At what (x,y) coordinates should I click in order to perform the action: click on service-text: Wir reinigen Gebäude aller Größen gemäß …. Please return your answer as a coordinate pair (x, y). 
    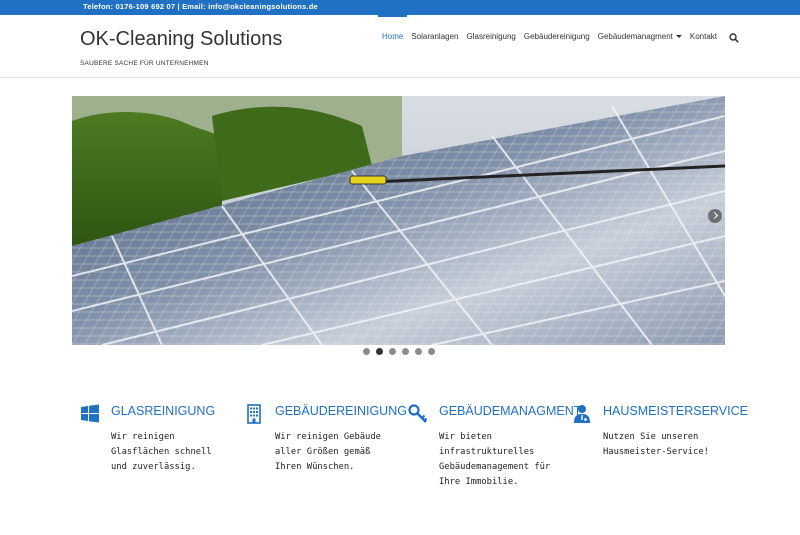
    Looking at the image, I should click on (328, 452).